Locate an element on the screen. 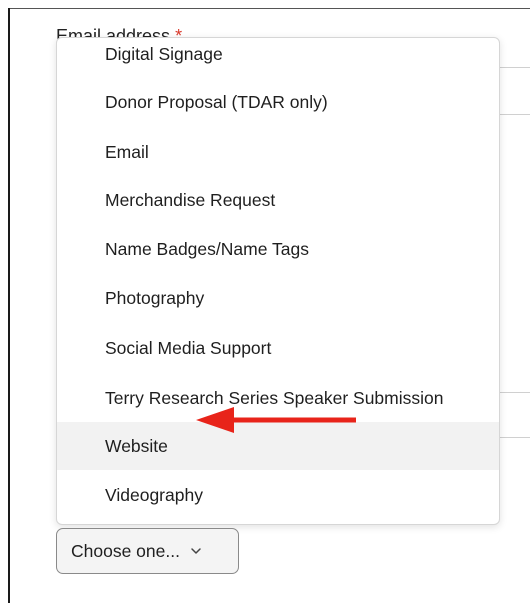  red-arrow-left-icon is located at coordinates (276, 420).